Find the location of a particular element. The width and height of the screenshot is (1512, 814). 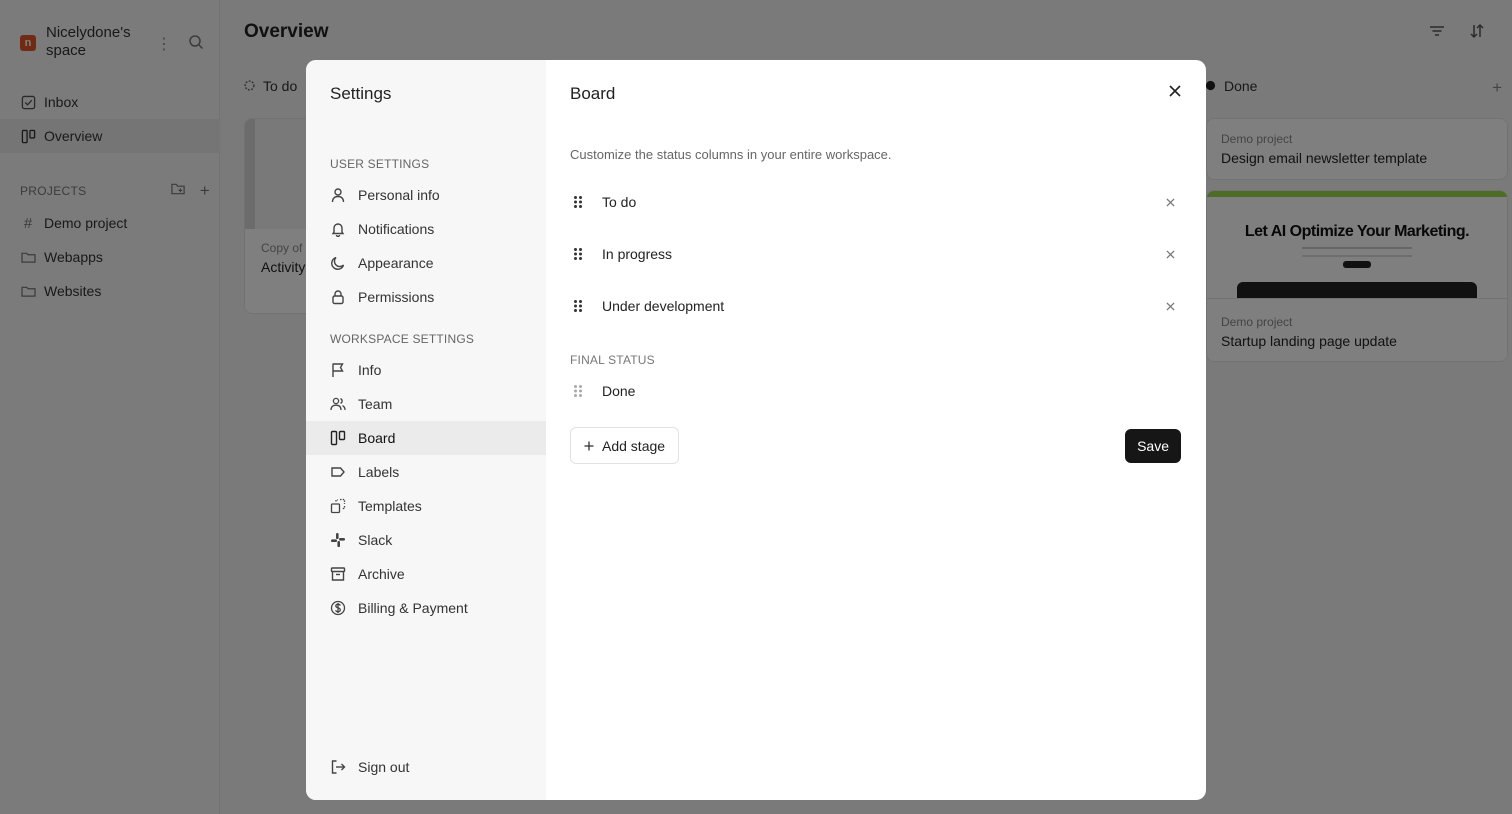

final-status-label: FINAL STATUS is located at coordinates (612, 360).